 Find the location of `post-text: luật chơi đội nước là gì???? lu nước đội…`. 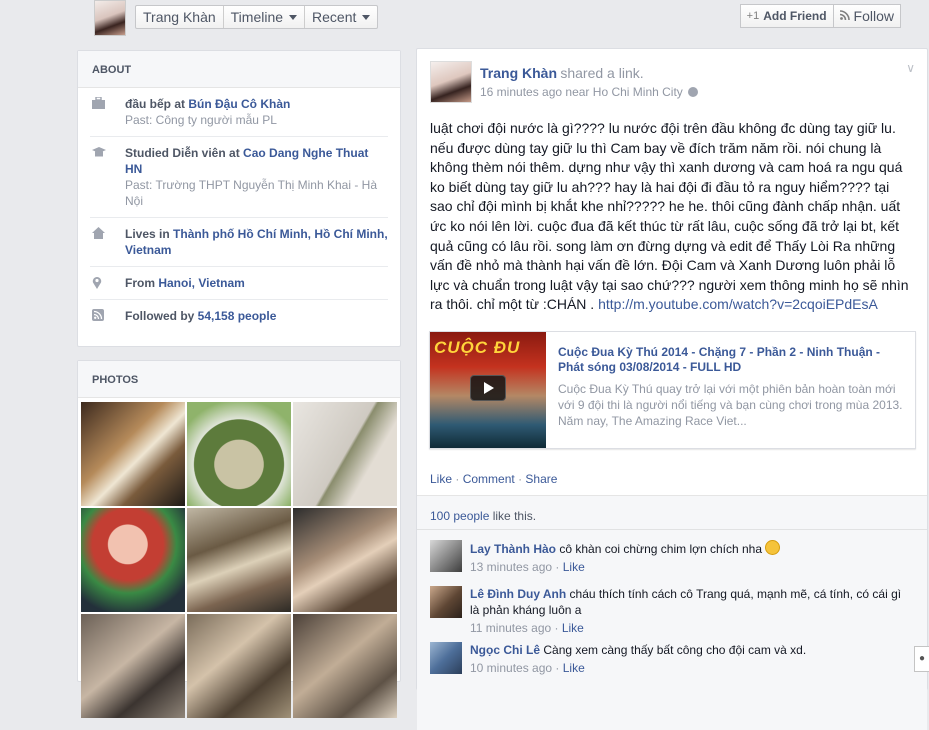

post-text: luật chơi đội nước là gì???? lu nước đội… is located at coordinates (669, 216).